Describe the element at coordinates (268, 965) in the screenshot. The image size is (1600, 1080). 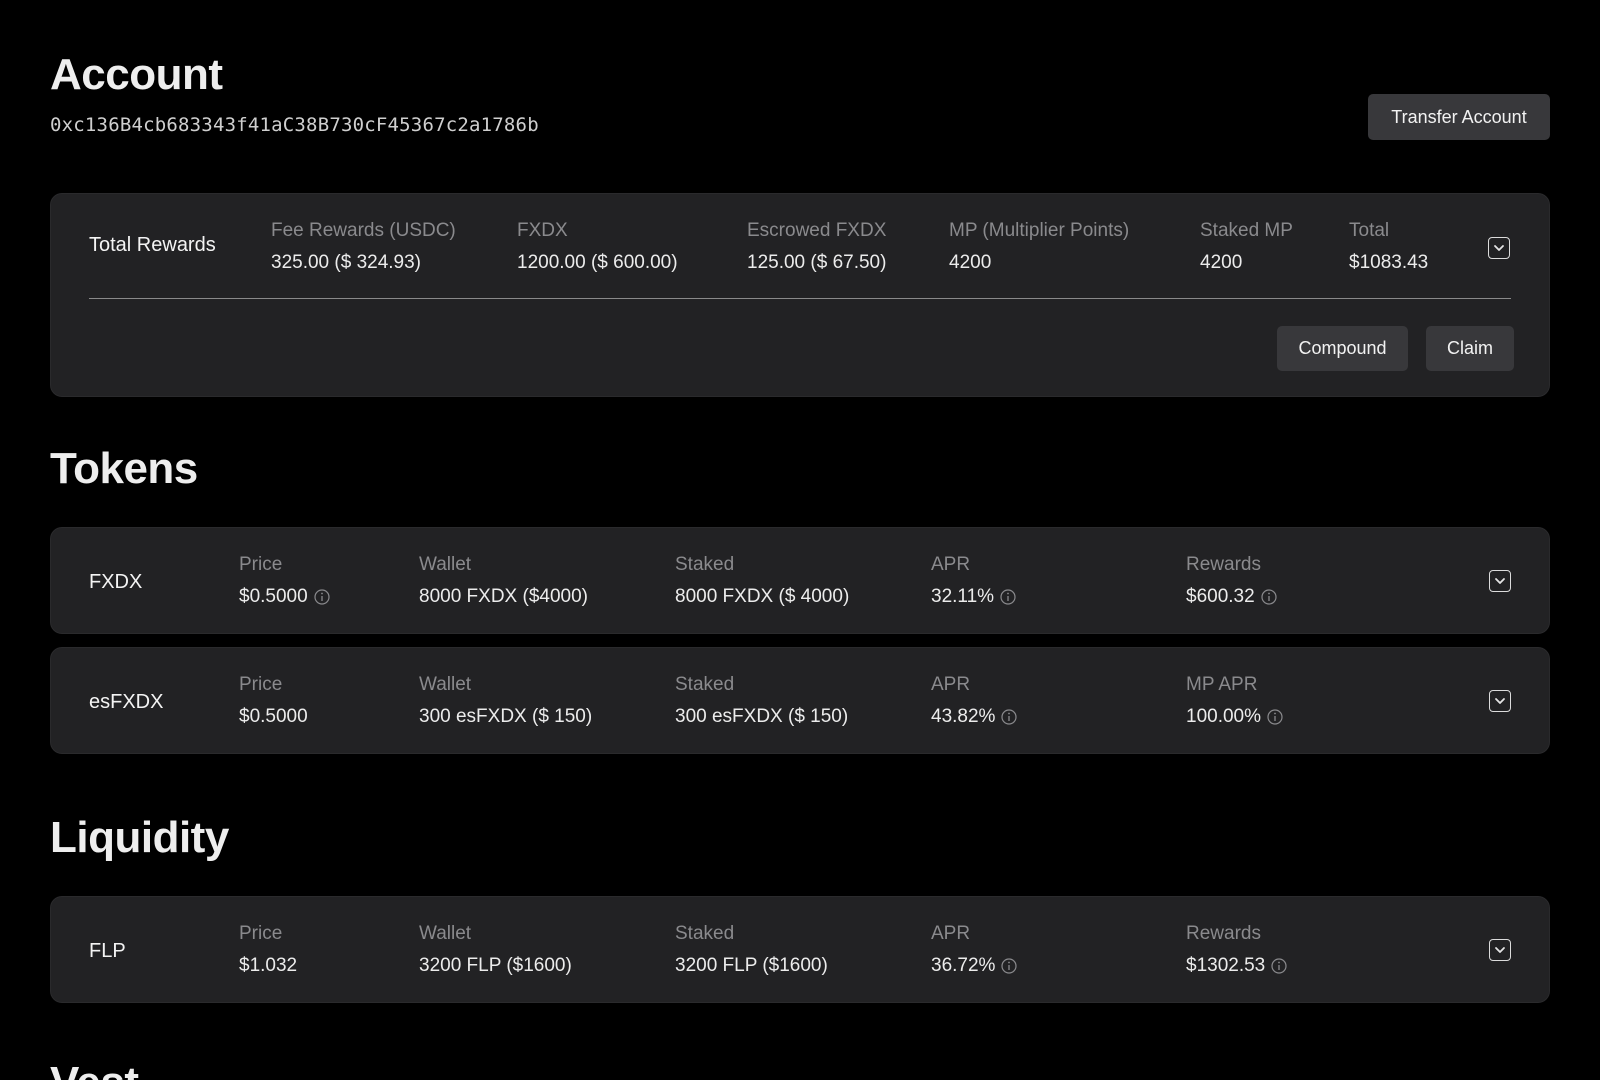
I see `price-value: $1.032` at that location.